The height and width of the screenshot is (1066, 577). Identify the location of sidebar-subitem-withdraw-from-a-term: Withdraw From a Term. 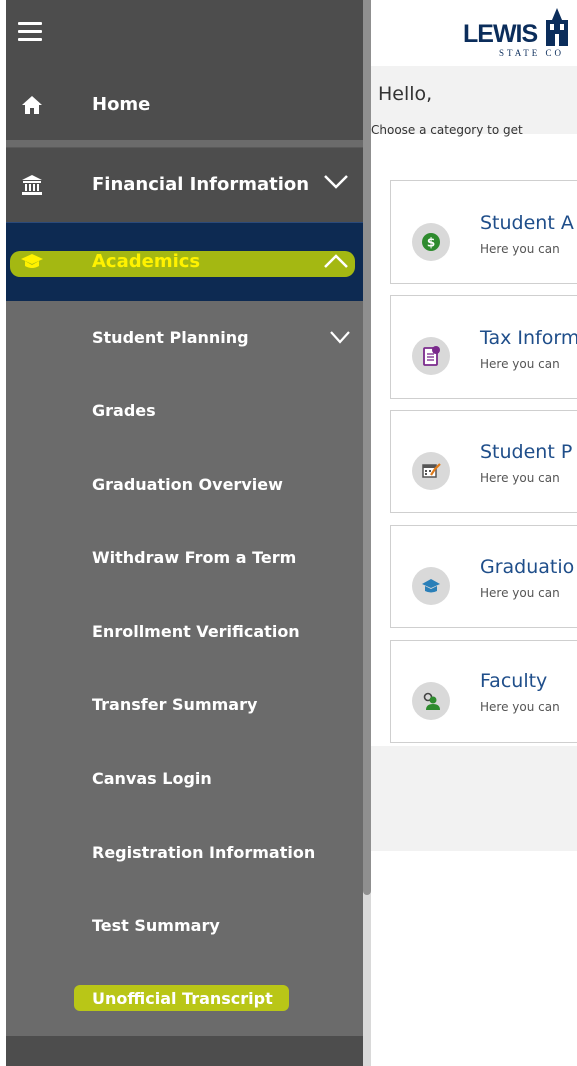
(222, 557).